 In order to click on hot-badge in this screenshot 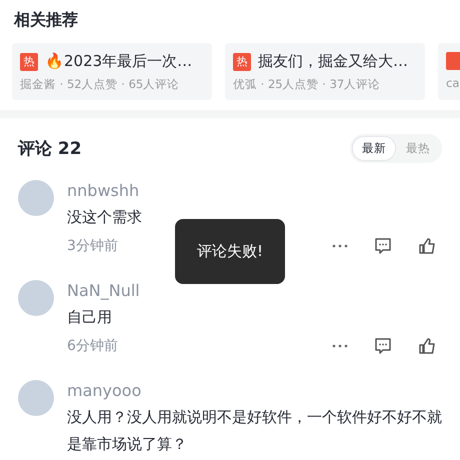, I will do `click(453, 61)`.